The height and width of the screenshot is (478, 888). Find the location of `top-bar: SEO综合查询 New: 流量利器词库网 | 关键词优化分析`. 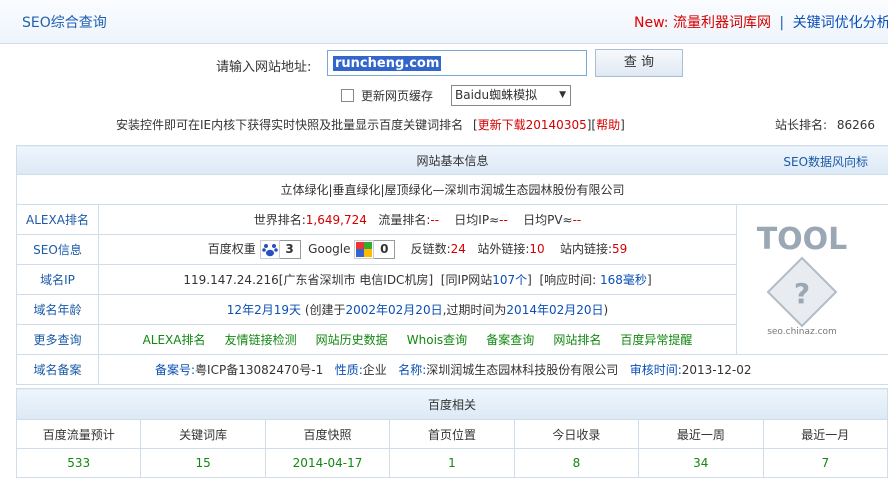

top-bar: SEO综合查询 New: 流量利器词库网 | 关键词优化分析 is located at coordinates (444, 22).